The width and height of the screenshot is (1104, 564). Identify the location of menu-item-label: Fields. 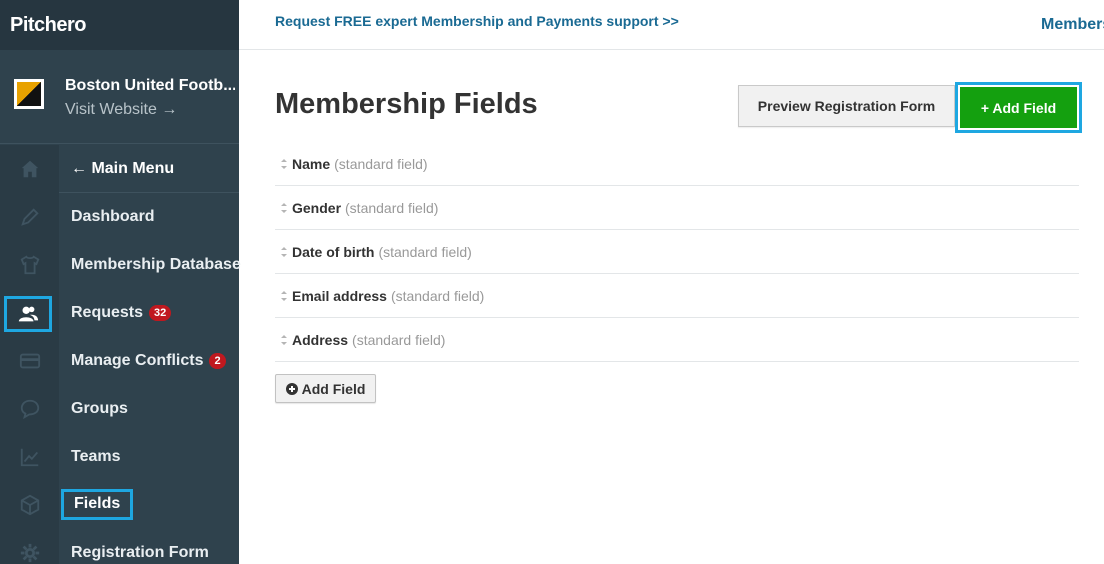
(97, 503).